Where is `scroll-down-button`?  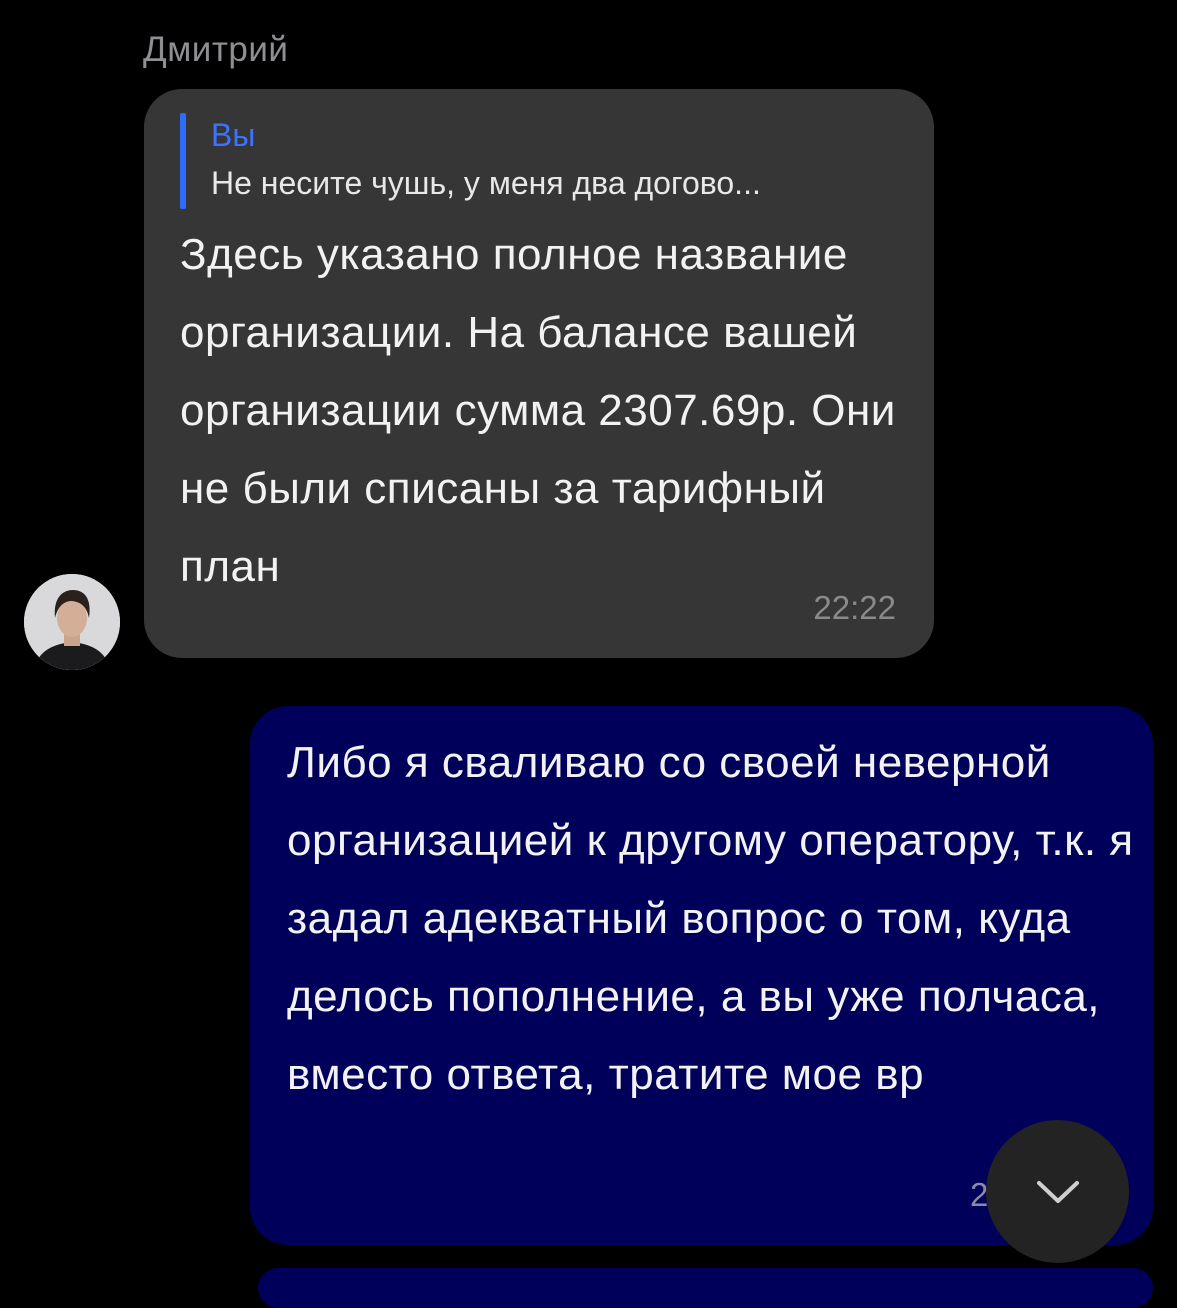 scroll-down-button is located at coordinates (1057, 1191).